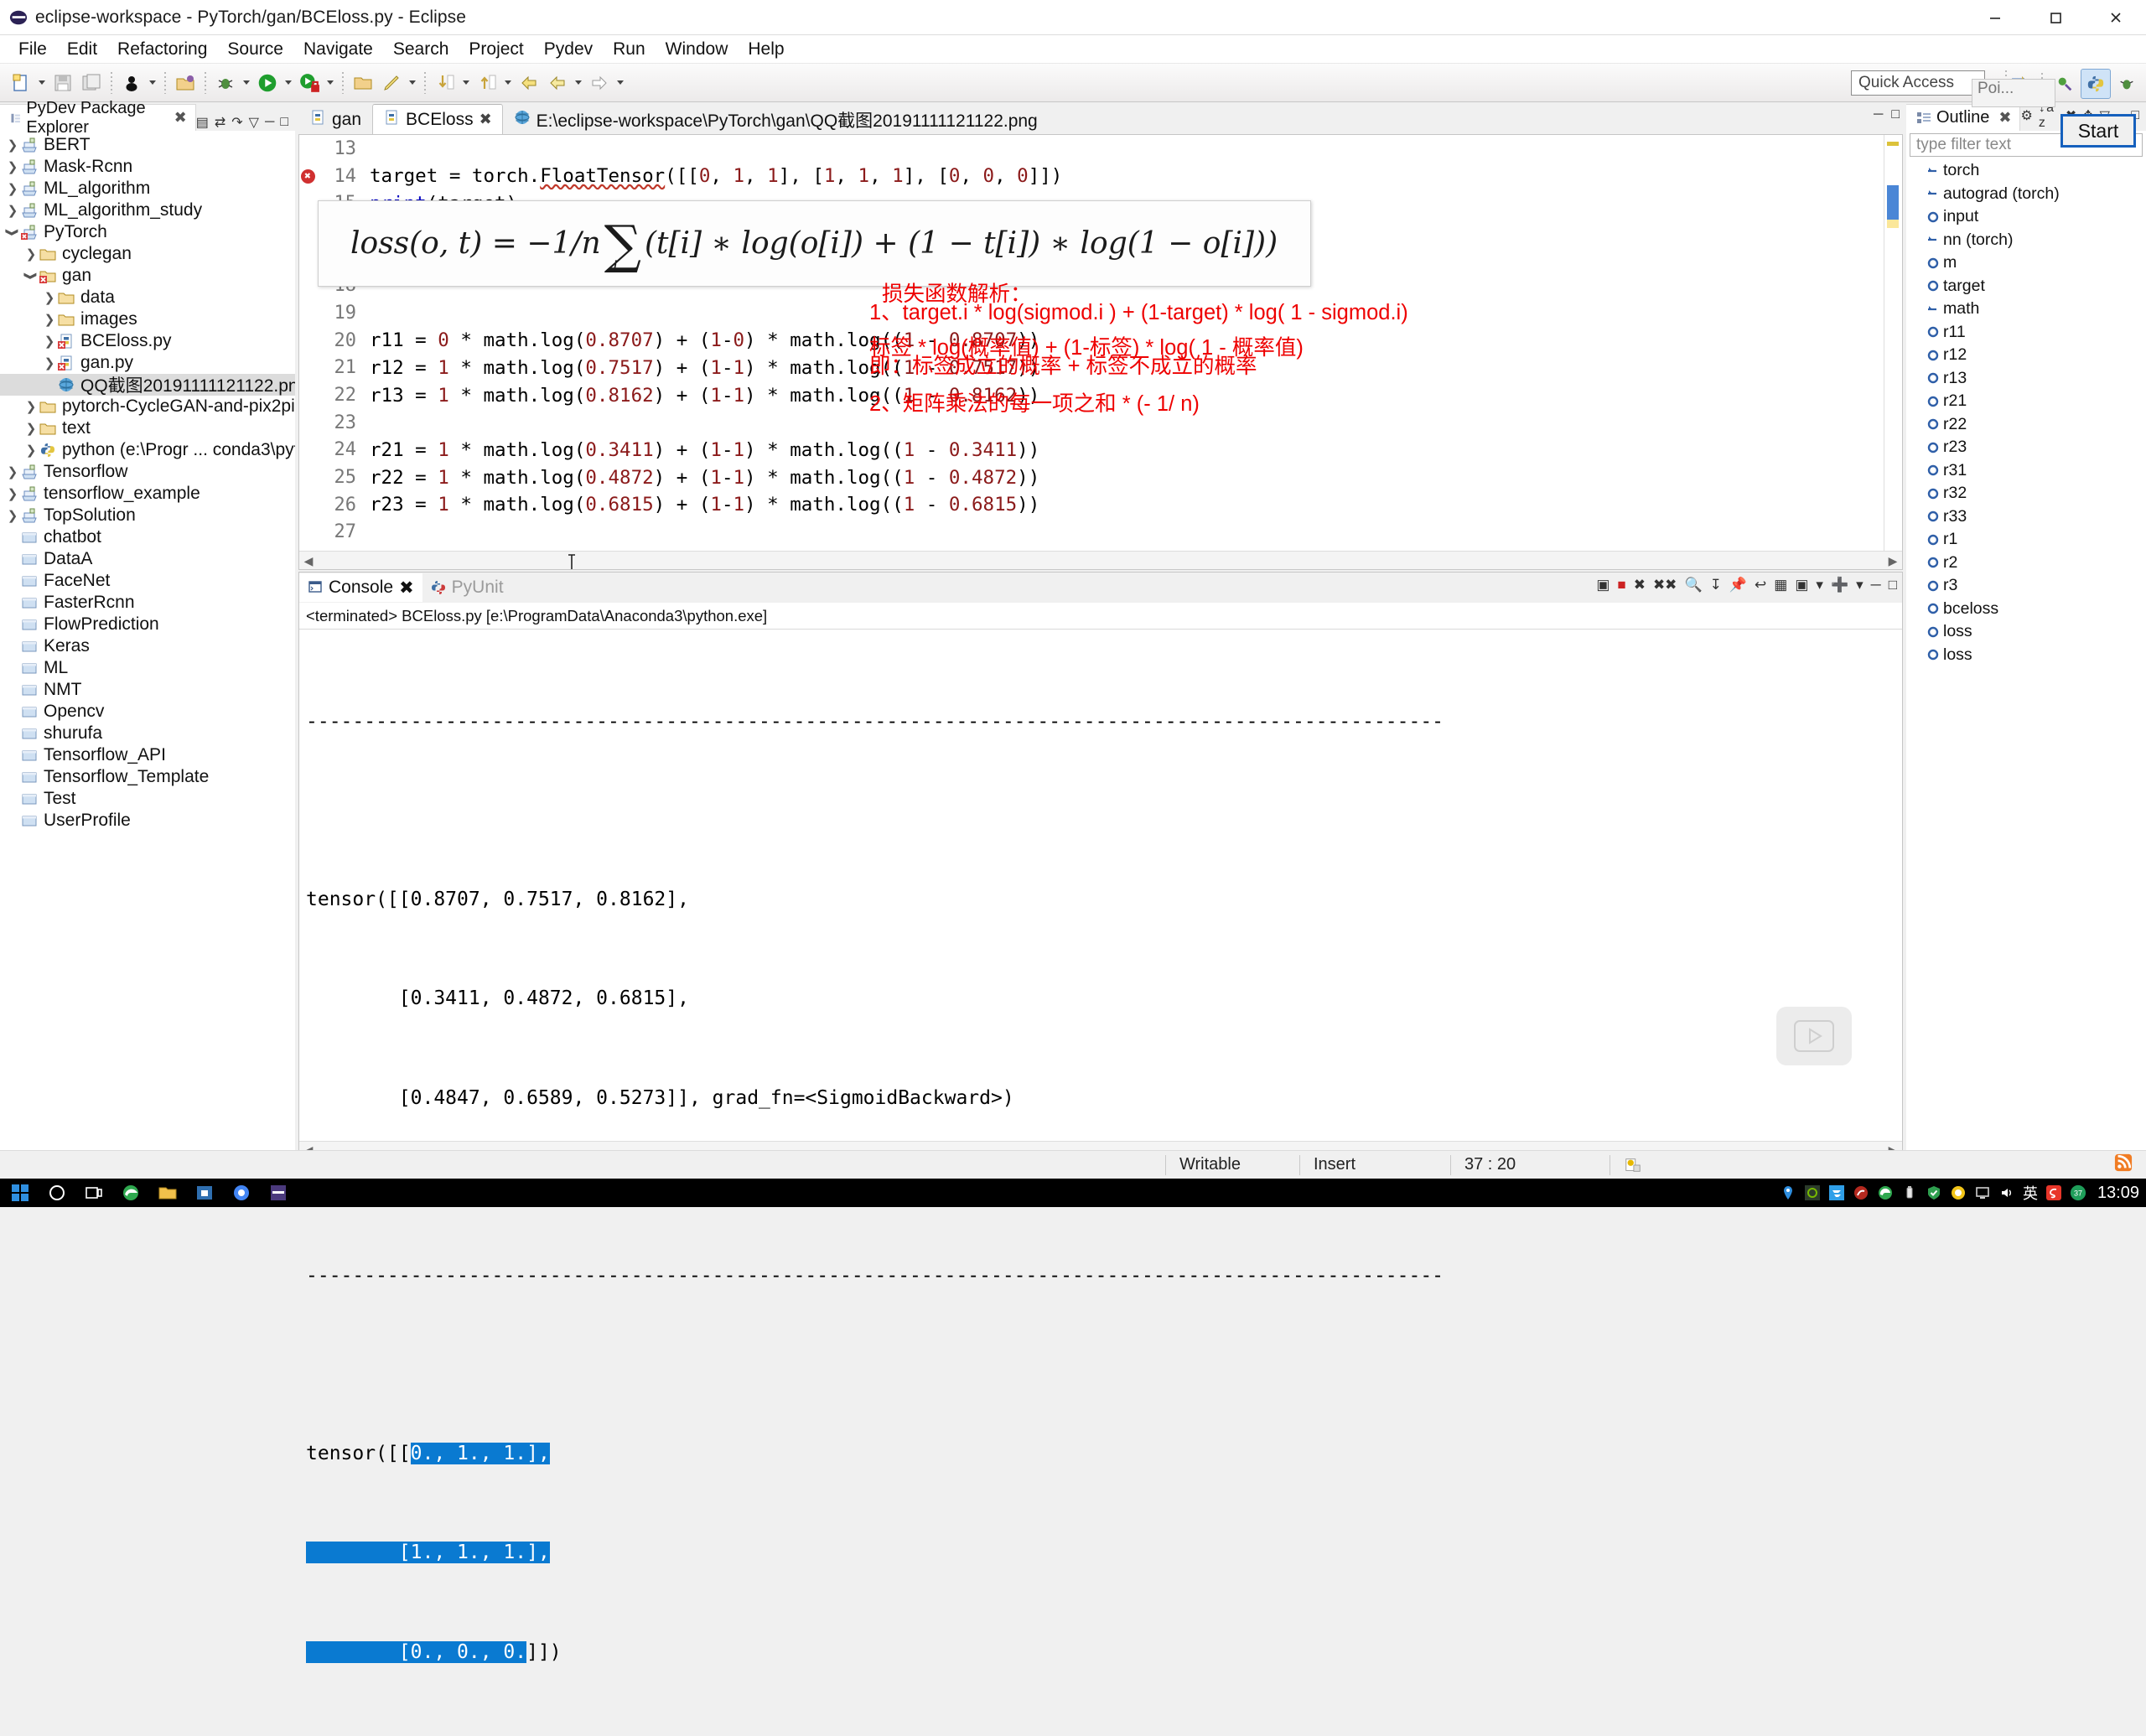  Describe the element at coordinates (466, 83) in the screenshot. I see `next-annotation-dropdown-icon` at that location.